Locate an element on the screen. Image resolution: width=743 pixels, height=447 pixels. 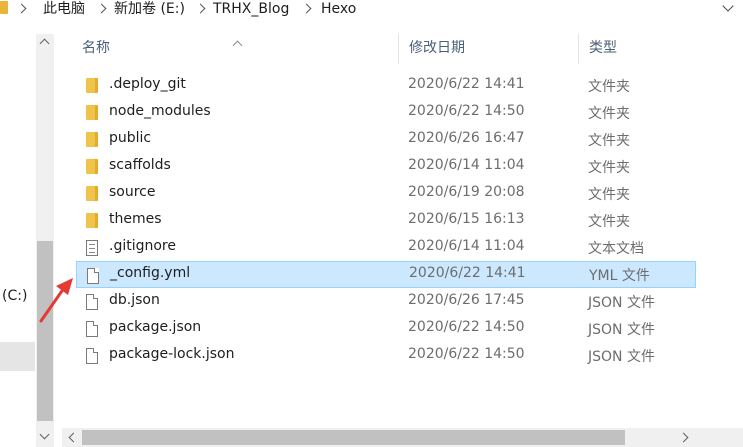
scroll-down-arrow-icon is located at coordinates (44, 434).